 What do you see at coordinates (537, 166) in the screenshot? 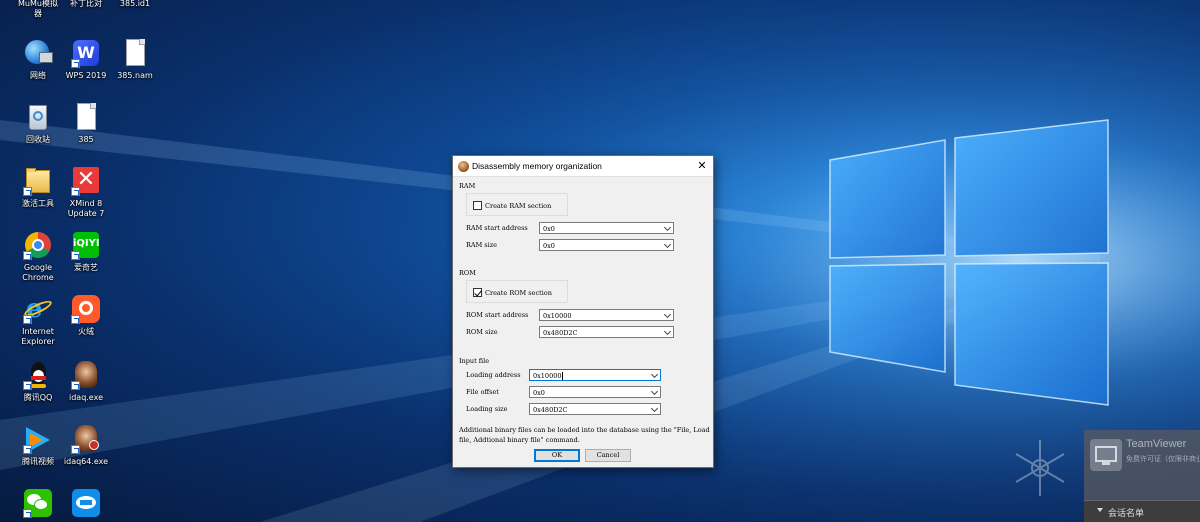
I see `dialog-title: Disassembly memory organization` at bounding box center [537, 166].